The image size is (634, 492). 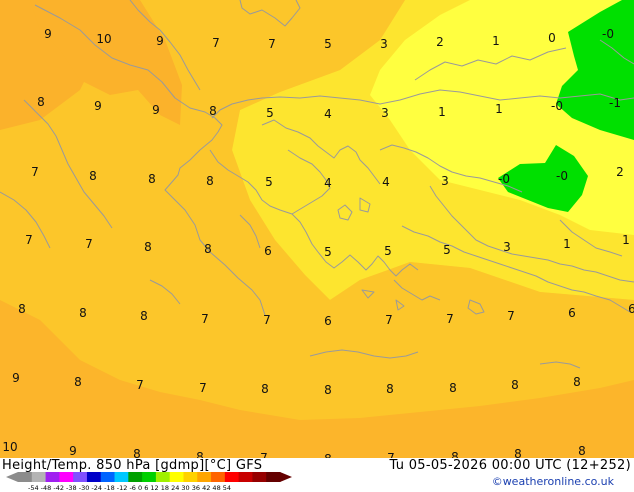 What do you see at coordinates (286, 477) in the screenshot?
I see `scale-right-arrow` at bounding box center [286, 477].